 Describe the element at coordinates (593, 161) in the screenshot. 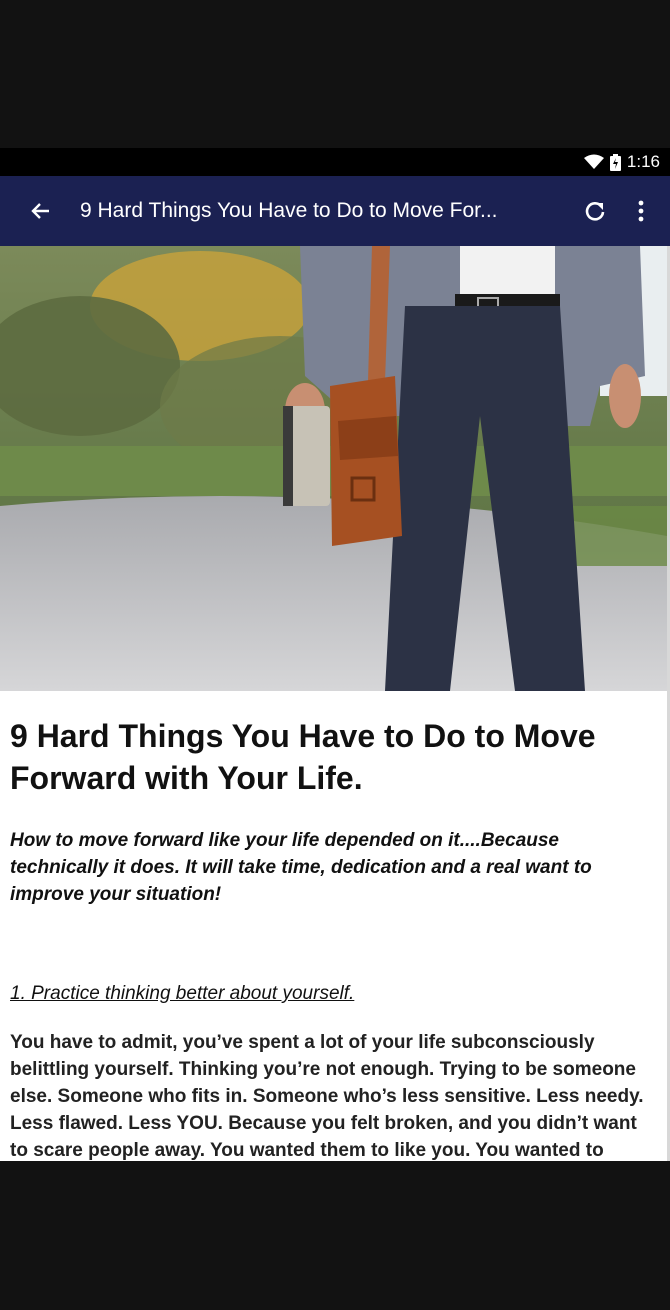

I see `wifi-icon` at that location.